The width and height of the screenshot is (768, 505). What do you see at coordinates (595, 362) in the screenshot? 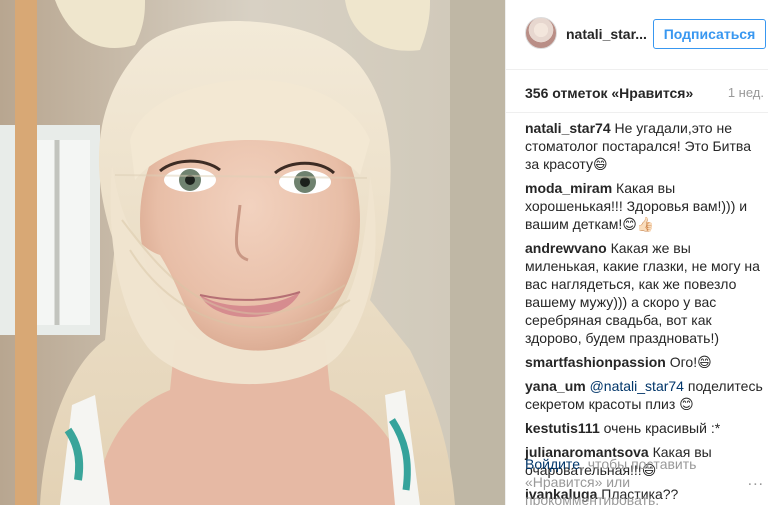
I see `comment-username: smartfashionpassion` at bounding box center [595, 362].